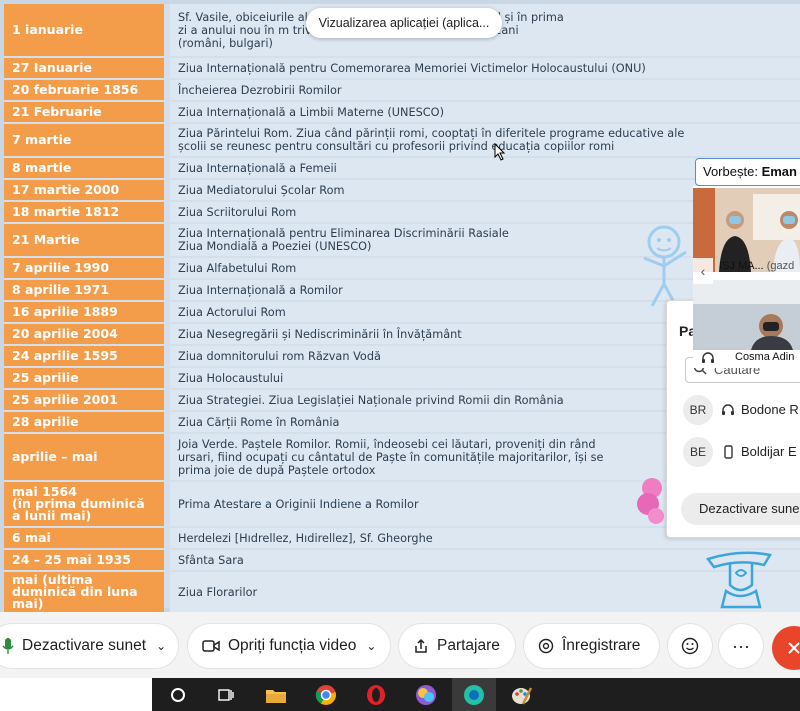  Describe the element at coordinates (500, 152) in the screenshot. I see `mouse-cursor-icon` at that location.